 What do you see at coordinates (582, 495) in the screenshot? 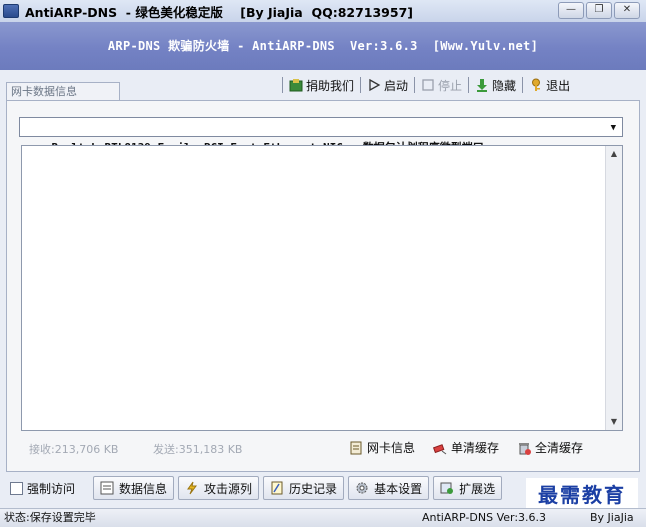
I see `watermark-logo: 最需教育` at bounding box center [582, 495].